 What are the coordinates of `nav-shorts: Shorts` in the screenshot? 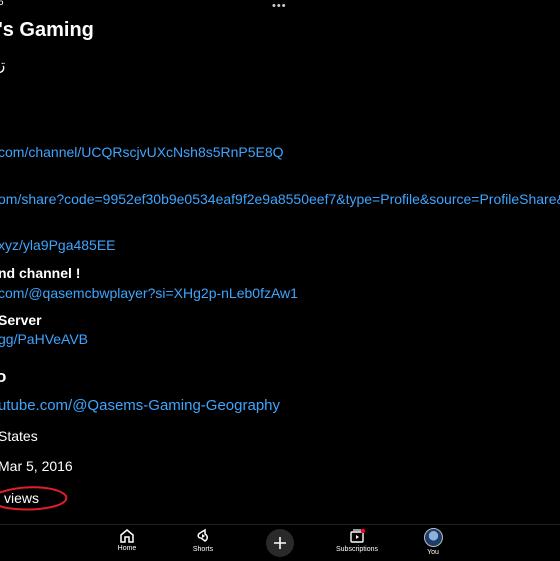 It's located at (203, 540).